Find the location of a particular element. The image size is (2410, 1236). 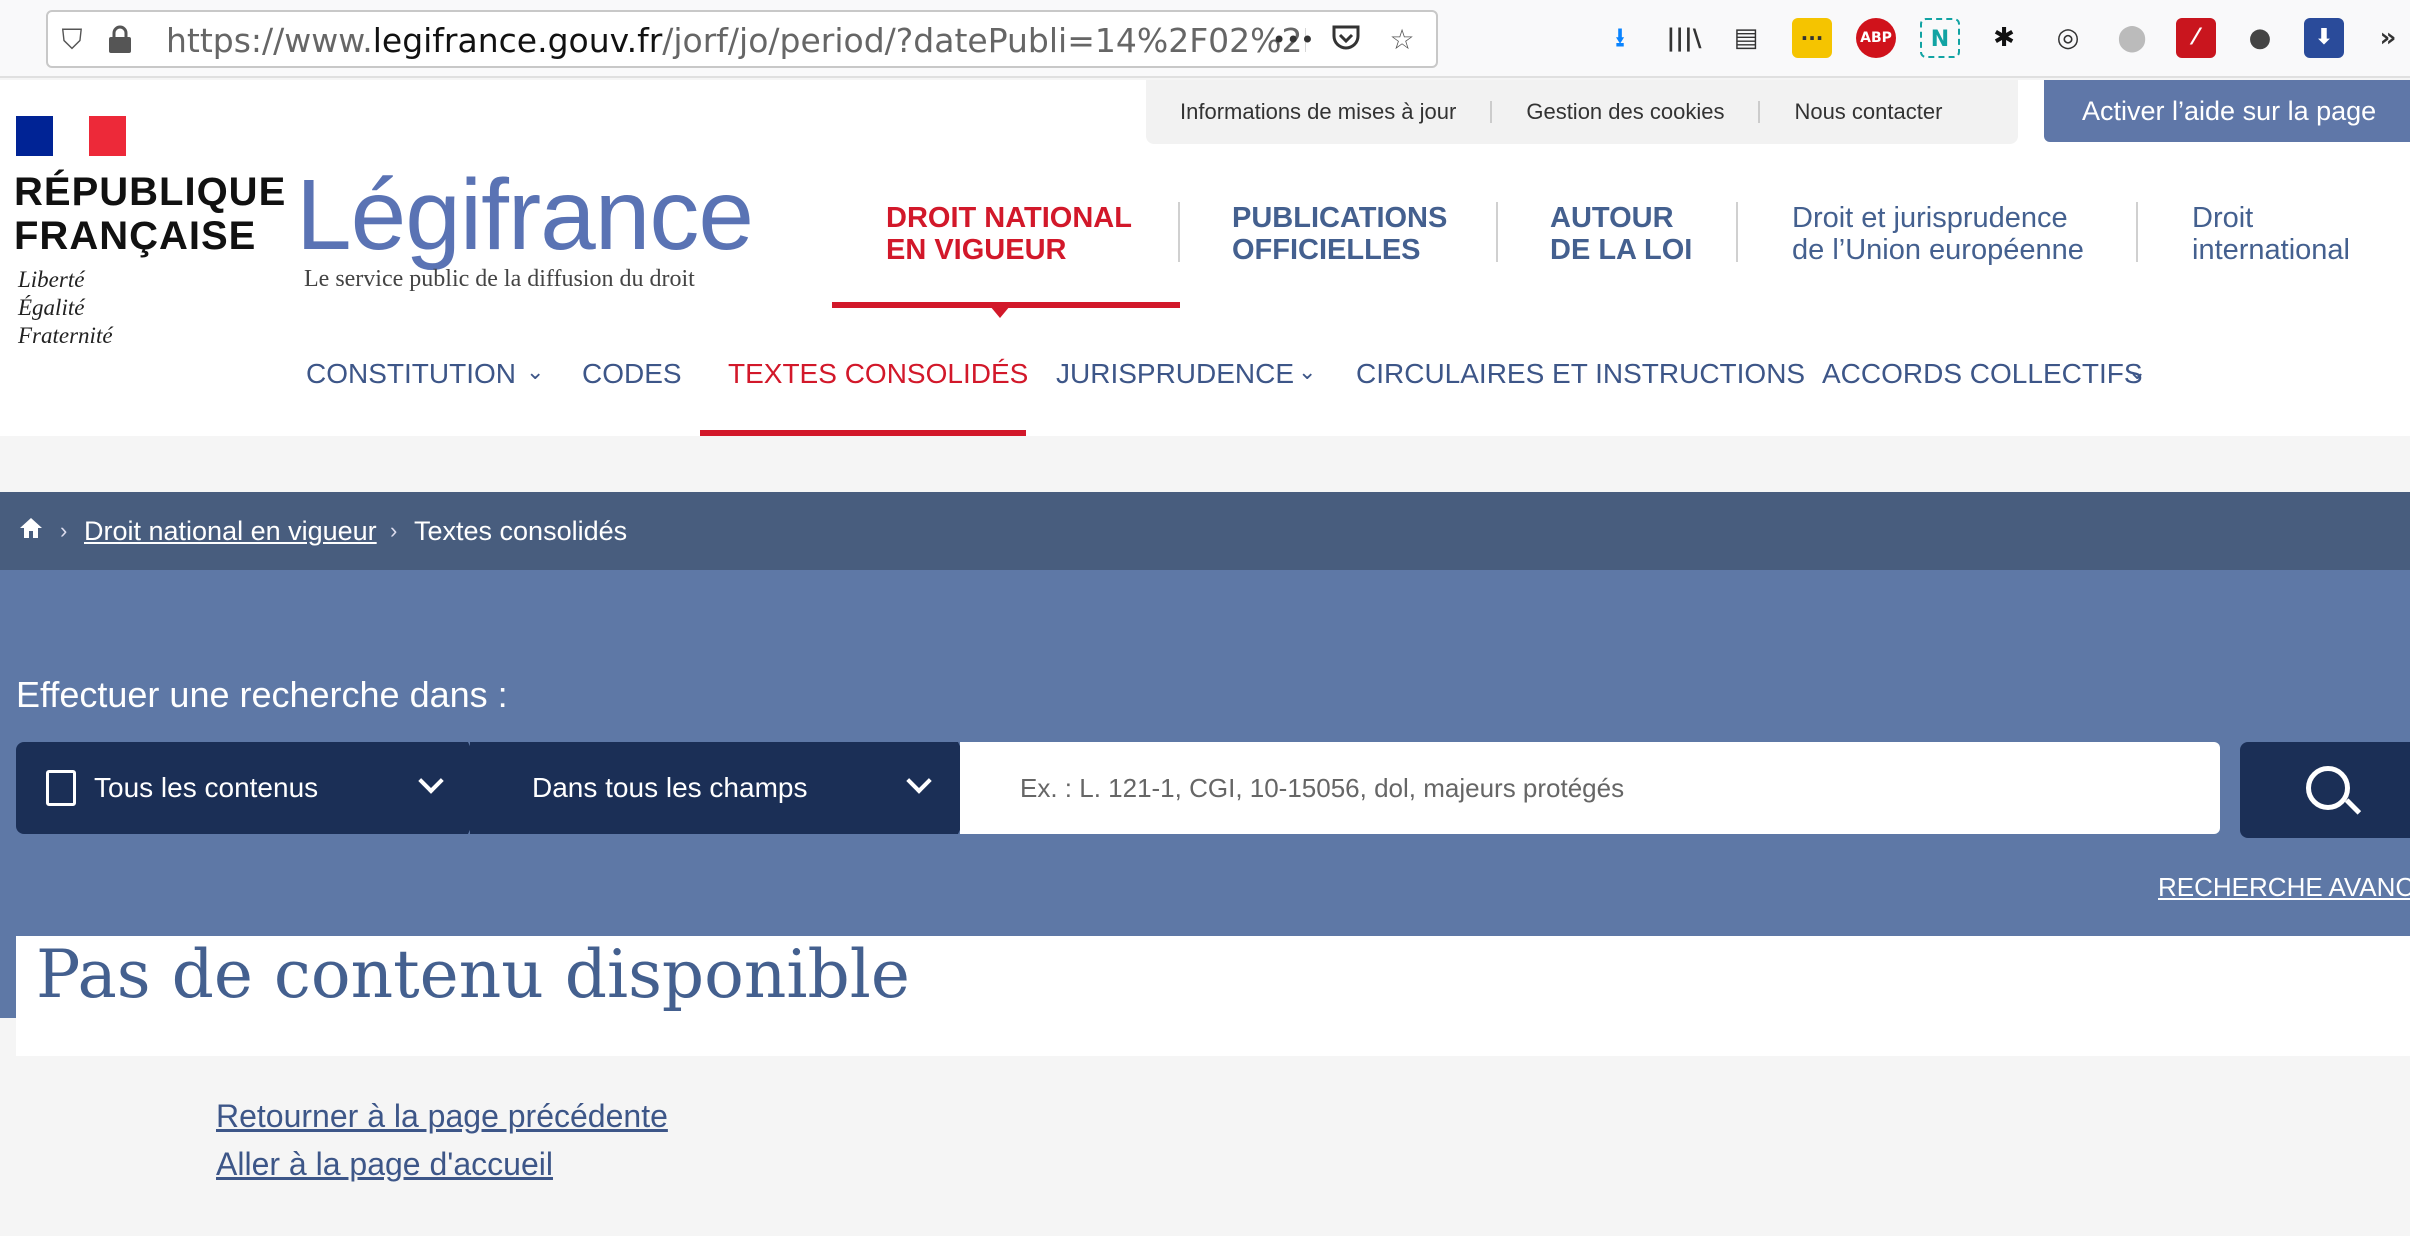

overflow-icon: » is located at coordinates (2388, 38).